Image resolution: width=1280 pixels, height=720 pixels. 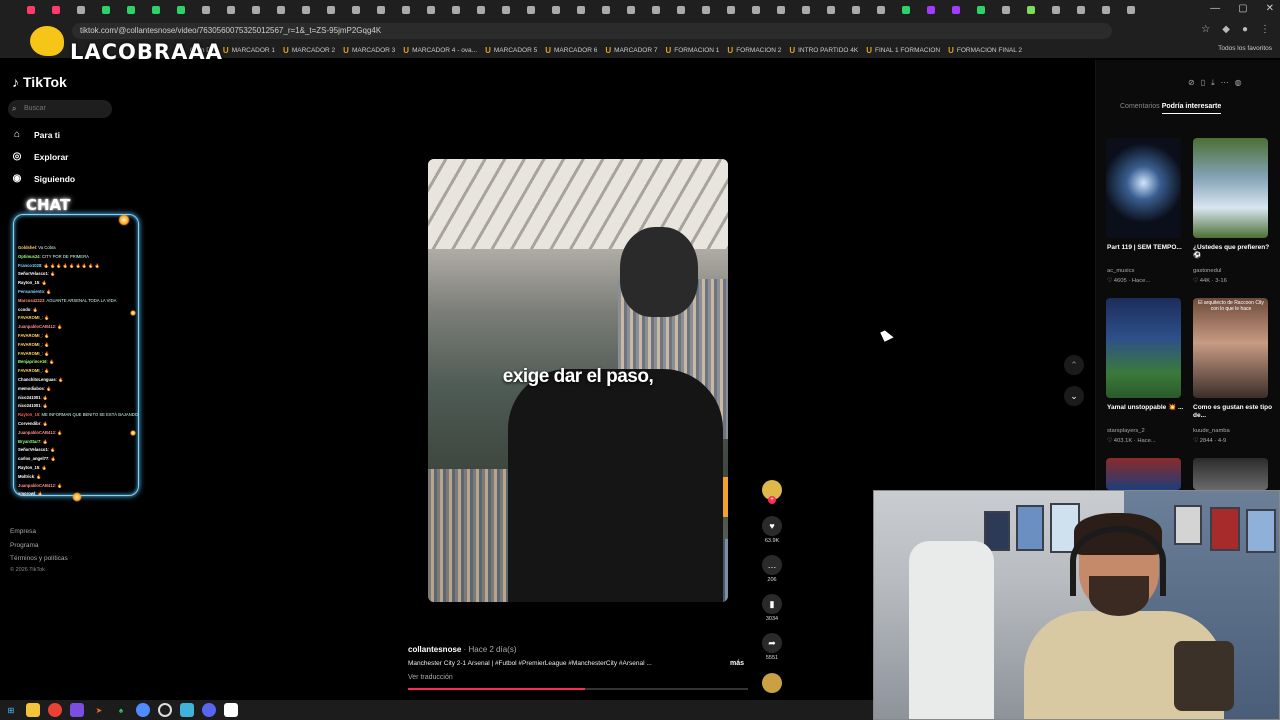 I want to click on tiktok-logo: ♪ TikTok, so click(x=39, y=82).